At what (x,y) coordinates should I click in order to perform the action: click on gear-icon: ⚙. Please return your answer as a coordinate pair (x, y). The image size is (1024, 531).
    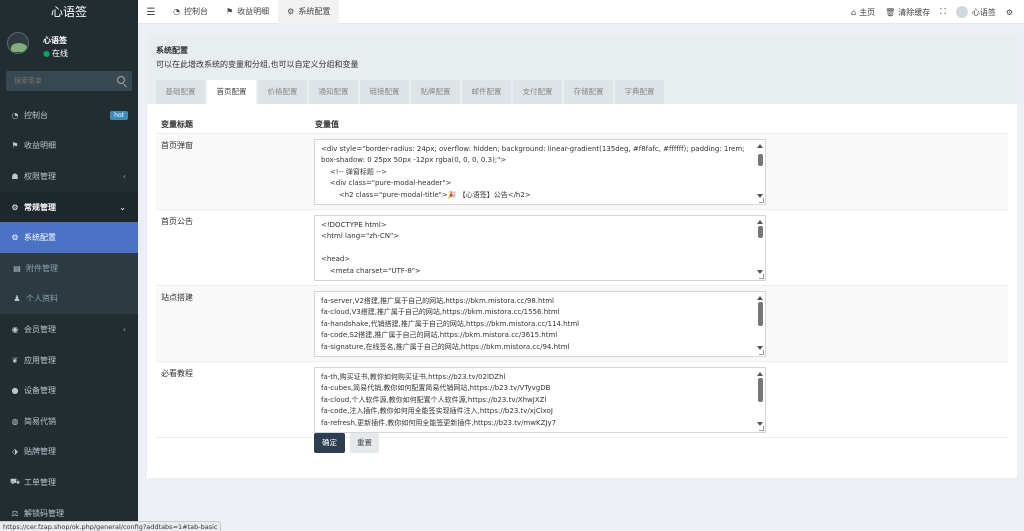
    Looking at the image, I should click on (291, 11).